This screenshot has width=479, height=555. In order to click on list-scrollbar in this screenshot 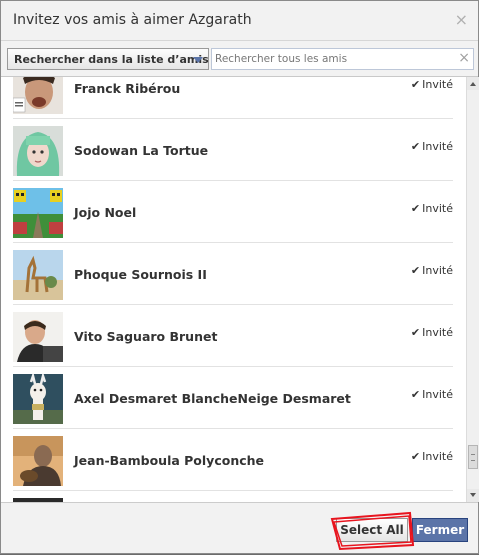, I will do `click(472, 289)`.